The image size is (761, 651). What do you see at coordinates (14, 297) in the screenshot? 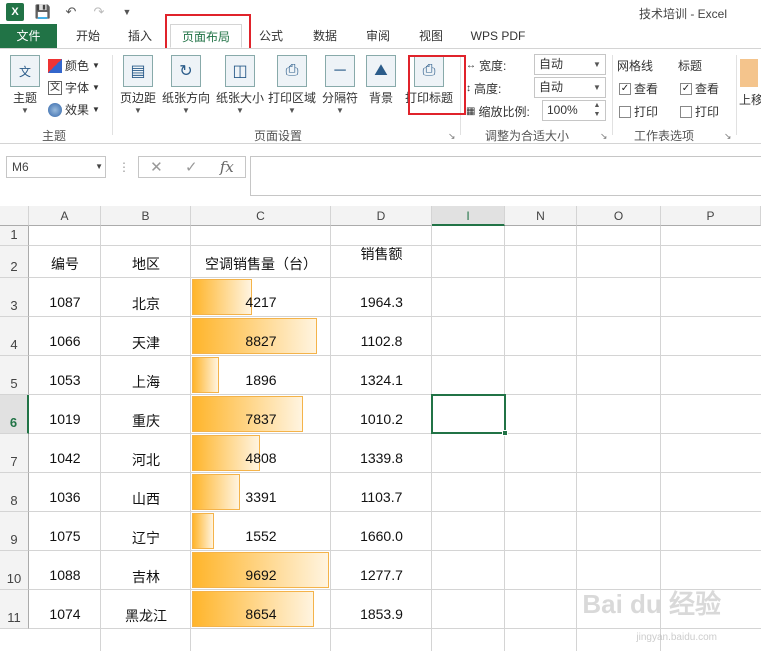
I see `row-header: 3` at bounding box center [14, 297].